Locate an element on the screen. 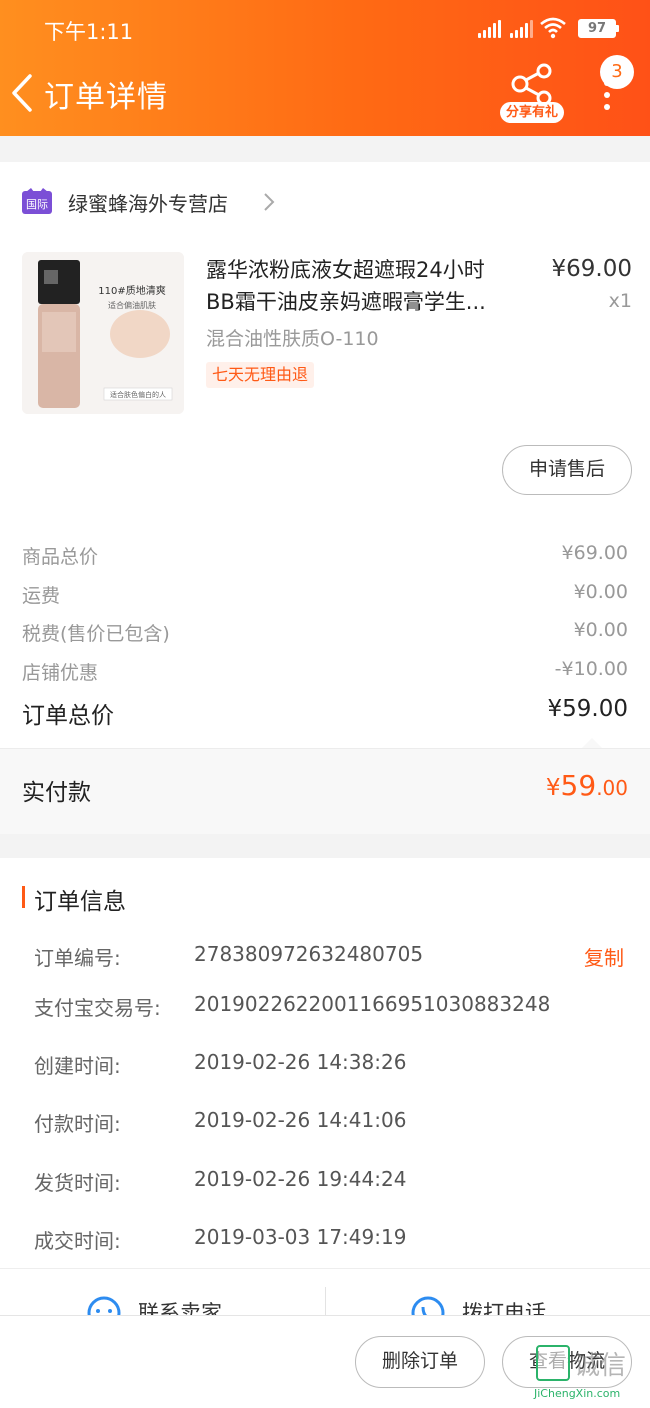  section-accent-bar is located at coordinates (23, 897).